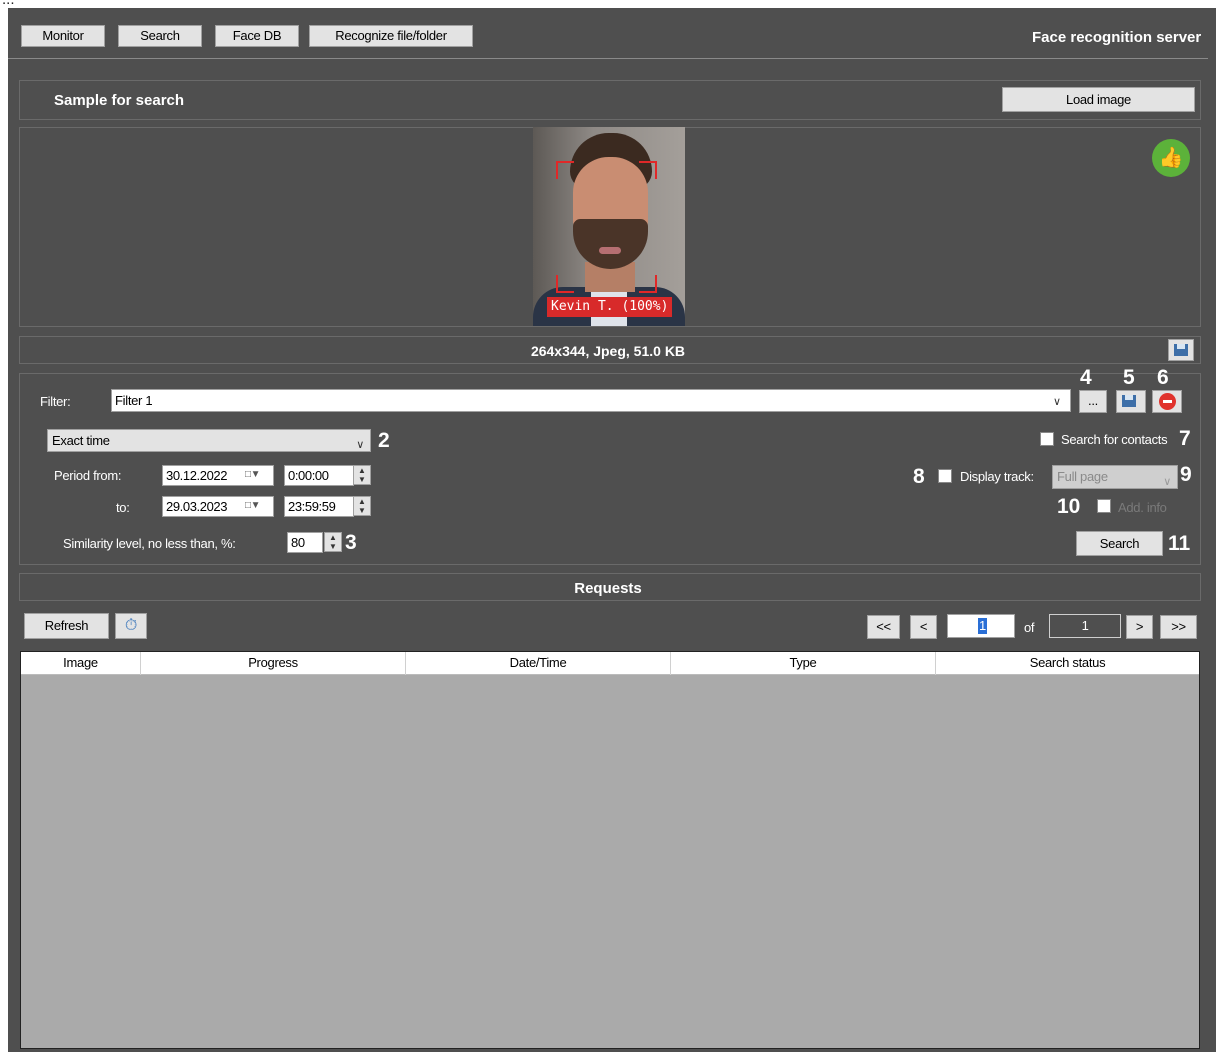 The height and width of the screenshot is (1052, 1216). What do you see at coordinates (66, 626) in the screenshot?
I see `refresh-button: Refresh` at bounding box center [66, 626].